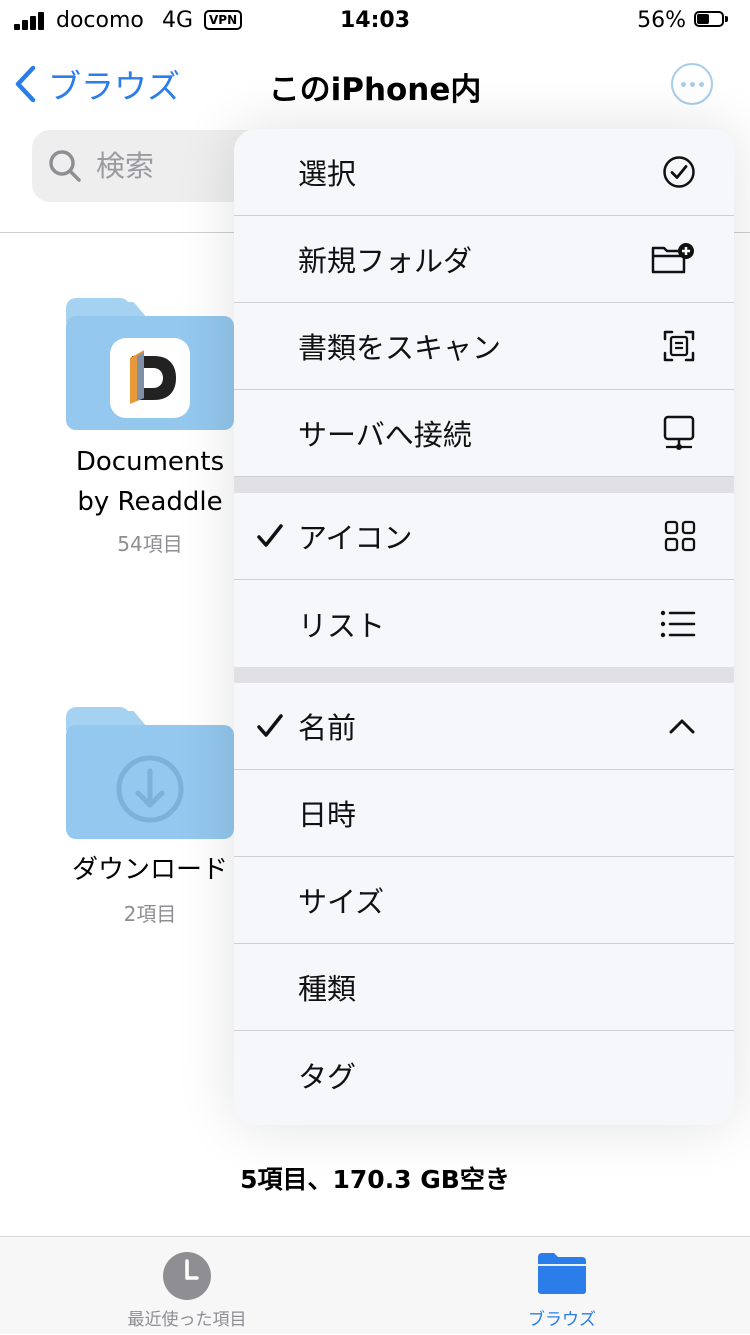 This screenshot has height=1335, width=750. I want to click on downloads-folder-icon, so click(150, 773).